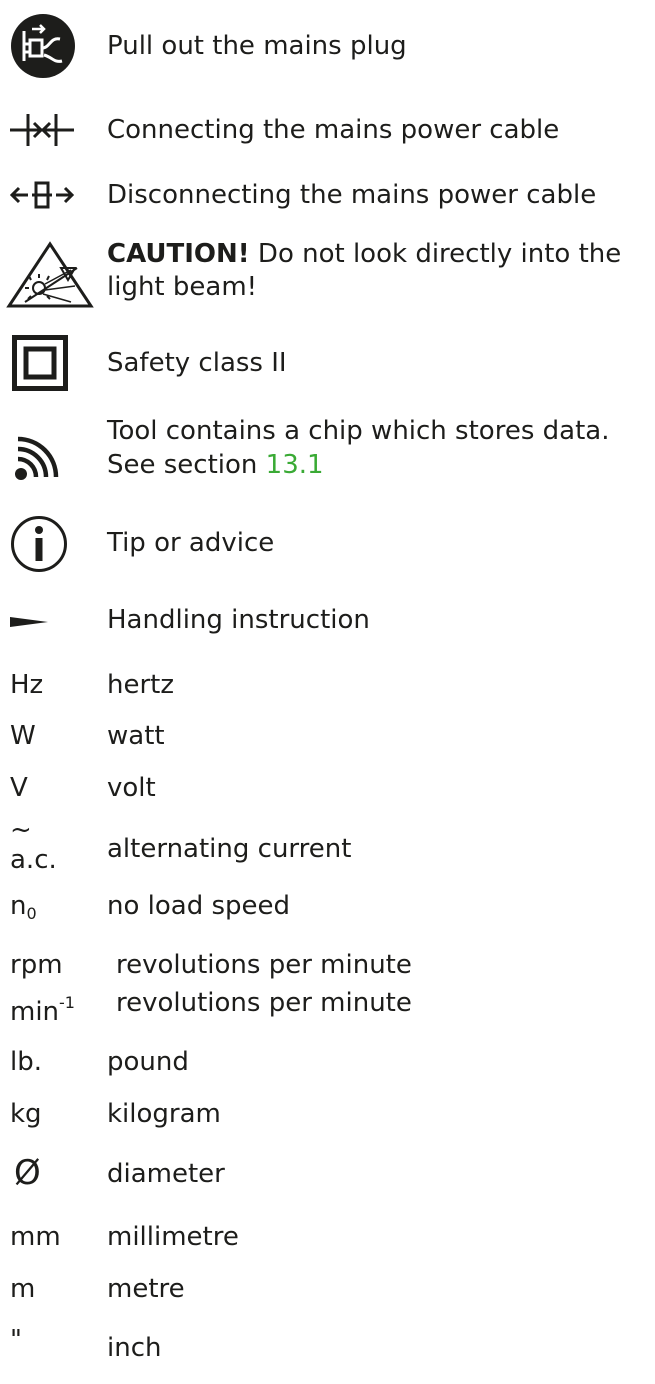 The image size is (655, 1384). What do you see at coordinates (27, 685) in the screenshot?
I see `unit-abbr-hz: Hz` at bounding box center [27, 685].